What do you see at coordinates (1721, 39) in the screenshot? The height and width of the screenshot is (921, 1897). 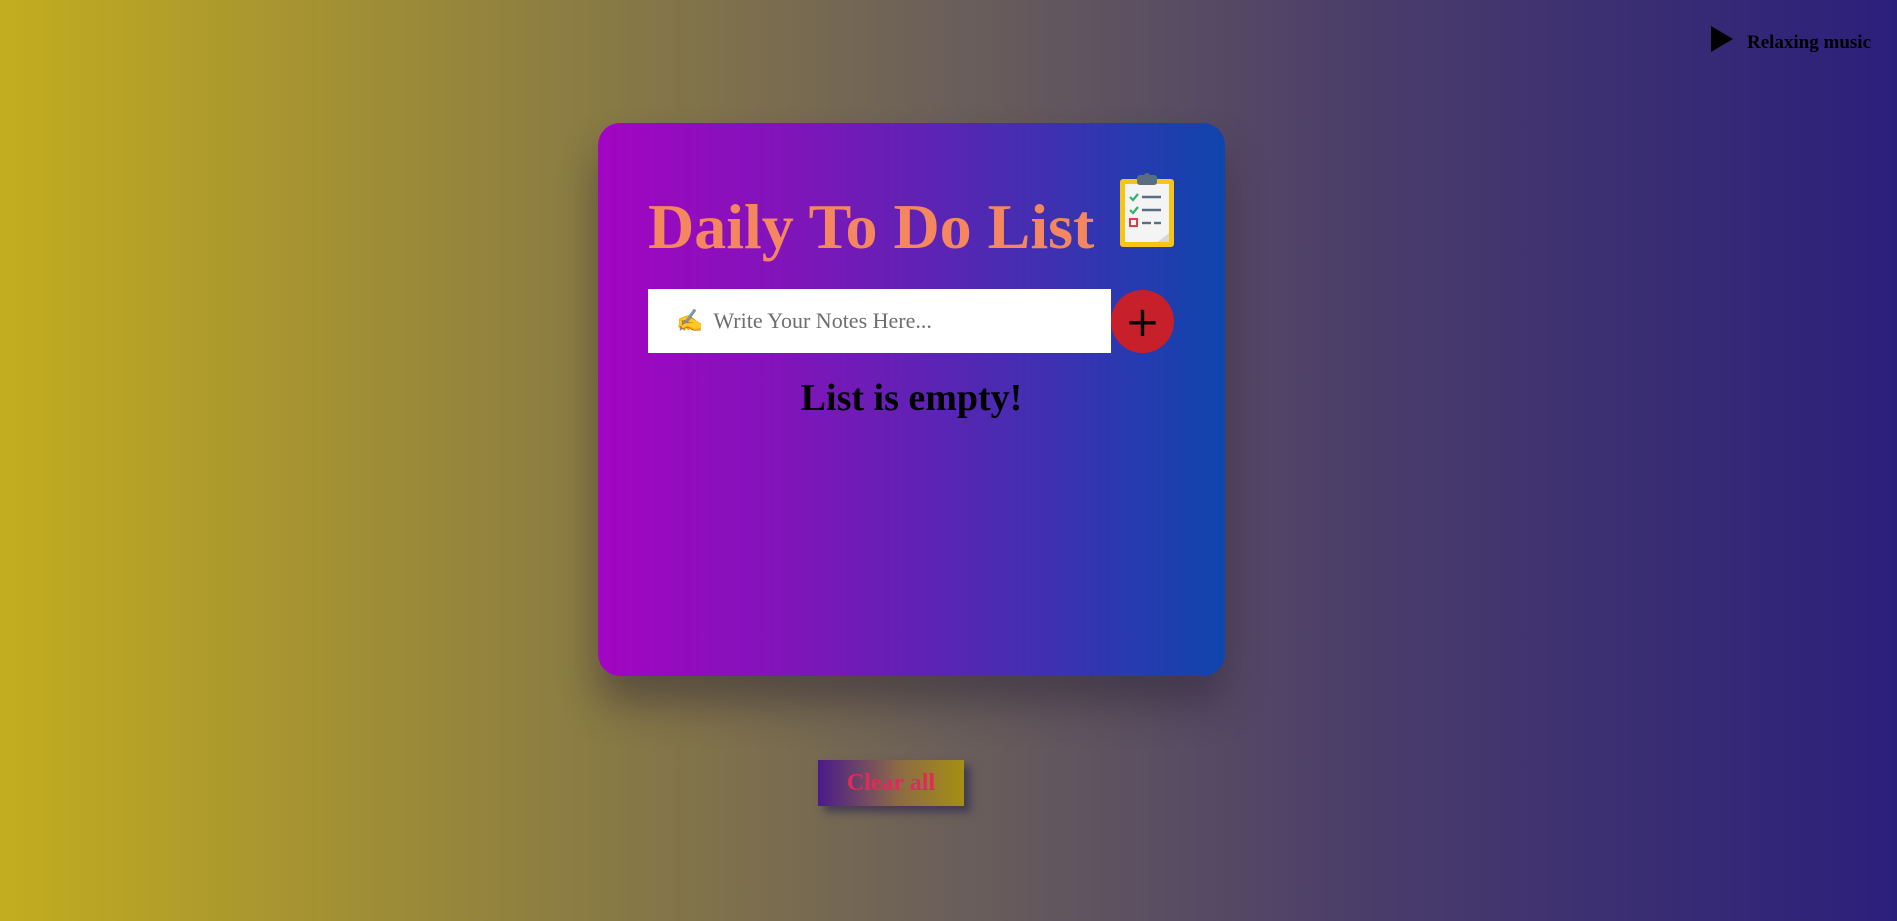 I see `play-icon` at bounding box center [1721, 39].